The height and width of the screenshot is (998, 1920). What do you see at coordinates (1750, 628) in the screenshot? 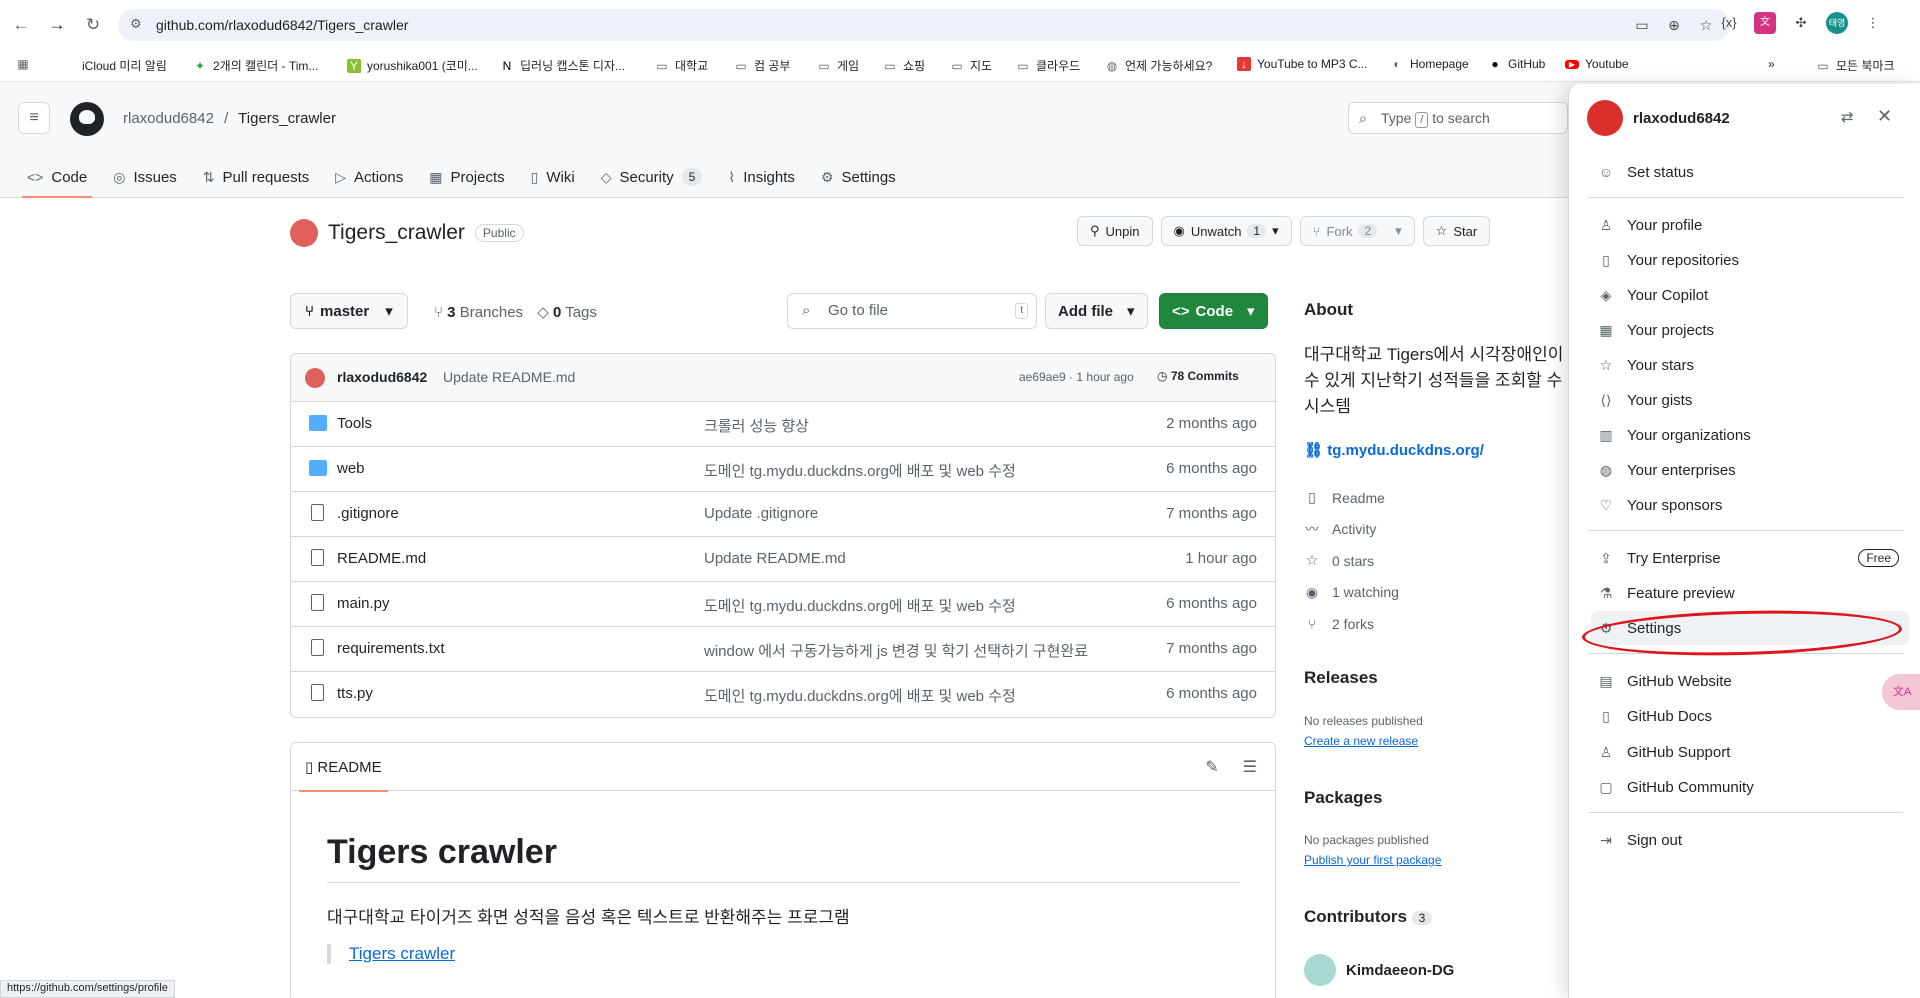
I see `menu-item-settings: ⚙ Settings` at bounding box center [1750, 628].